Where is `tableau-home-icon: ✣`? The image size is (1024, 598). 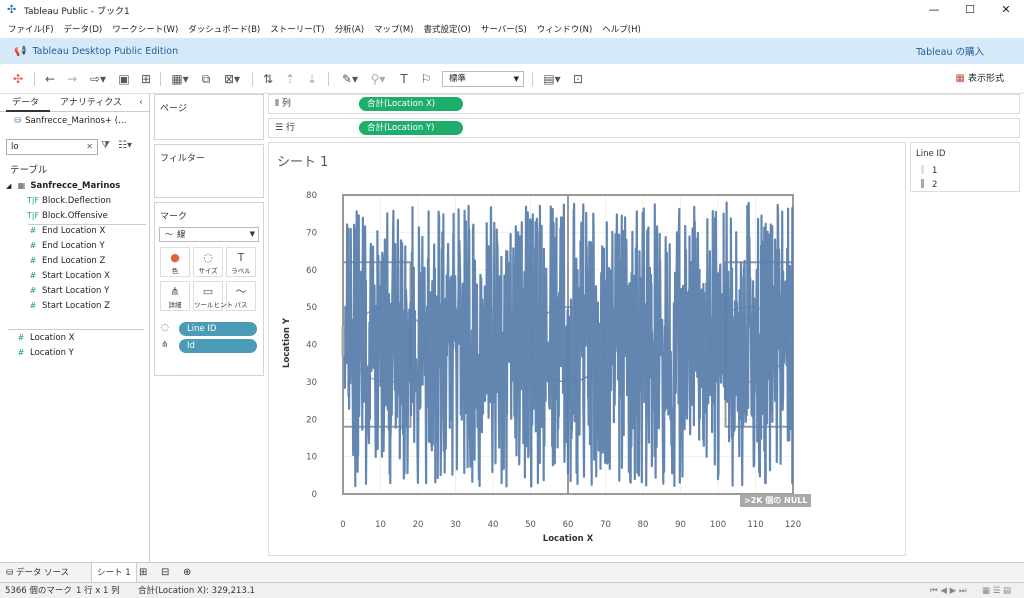
tableau-home-icon: ✣ is located at coordinates (18, 79).